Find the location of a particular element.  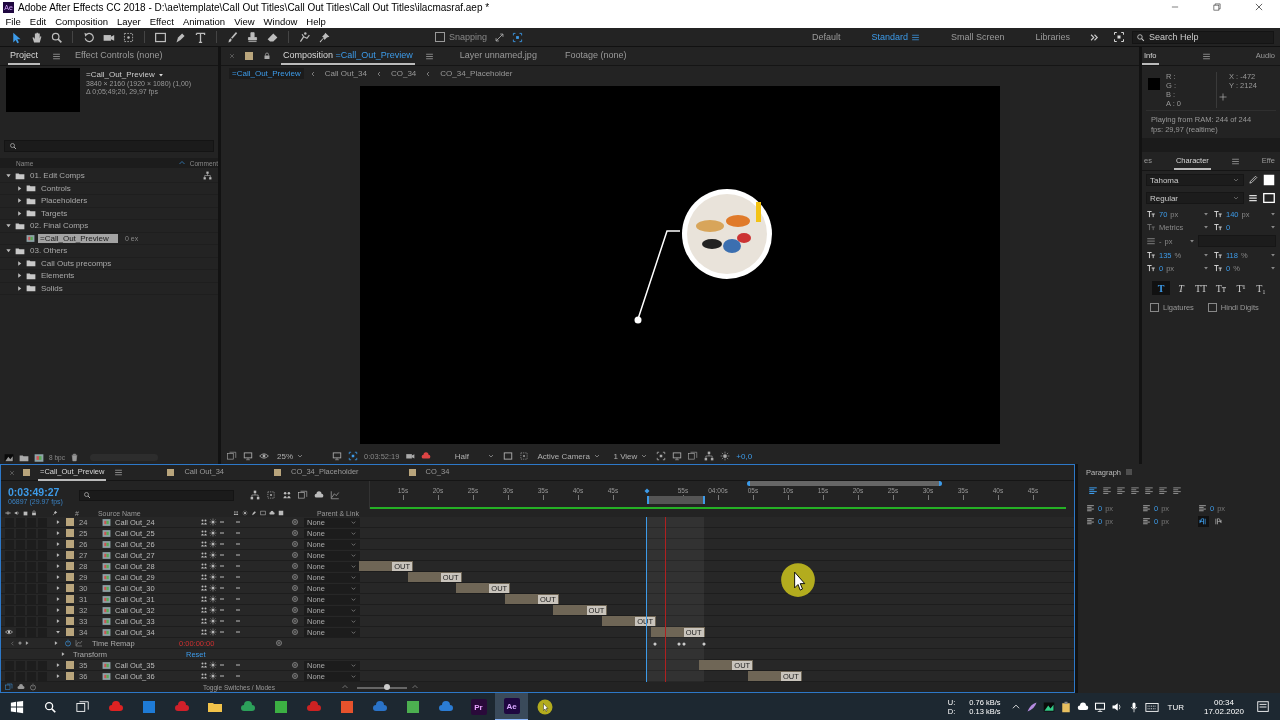

view-layout-dropdown: 1 View is located at coordinates (631, 456).